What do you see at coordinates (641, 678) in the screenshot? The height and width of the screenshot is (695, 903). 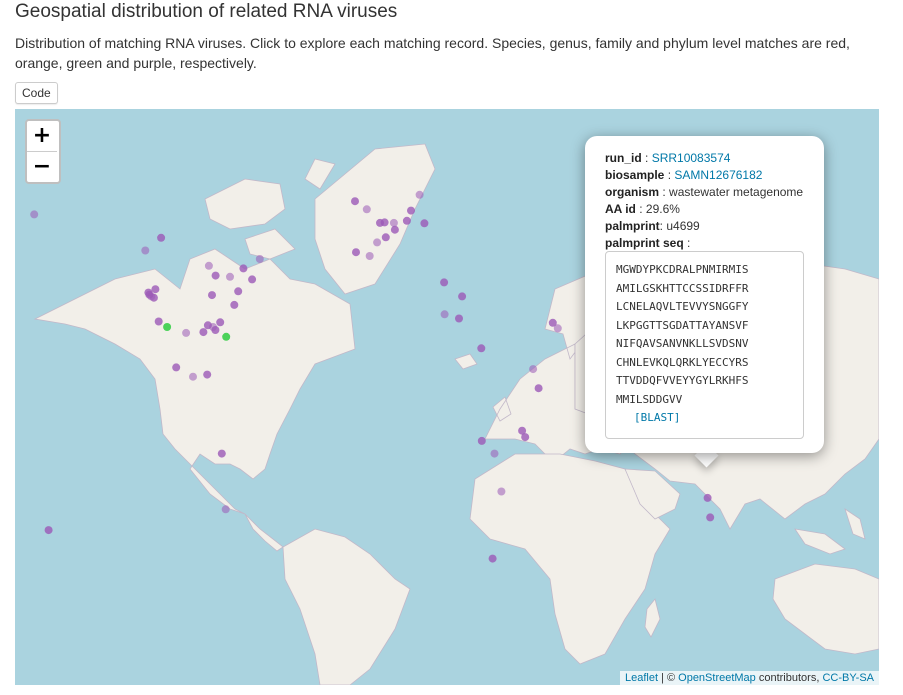 I see `leaflet-link: Leaflet` at bounding box center [641, 678].